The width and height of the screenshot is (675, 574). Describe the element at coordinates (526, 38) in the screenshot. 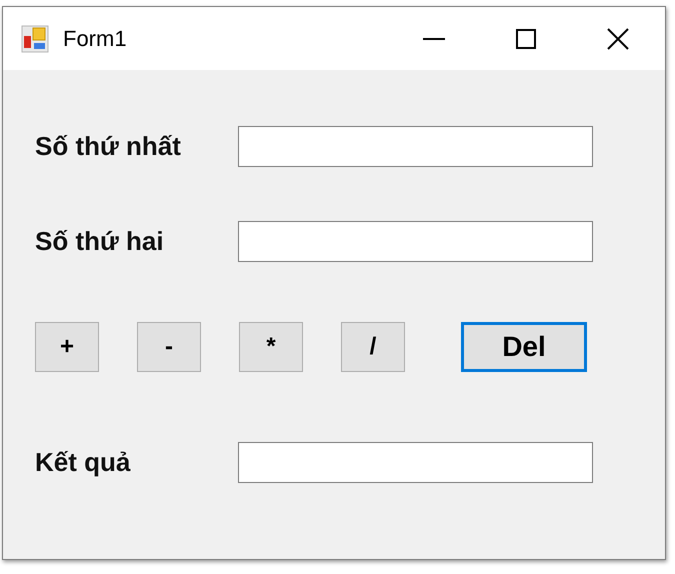

I see `maximize-icon` at that location.